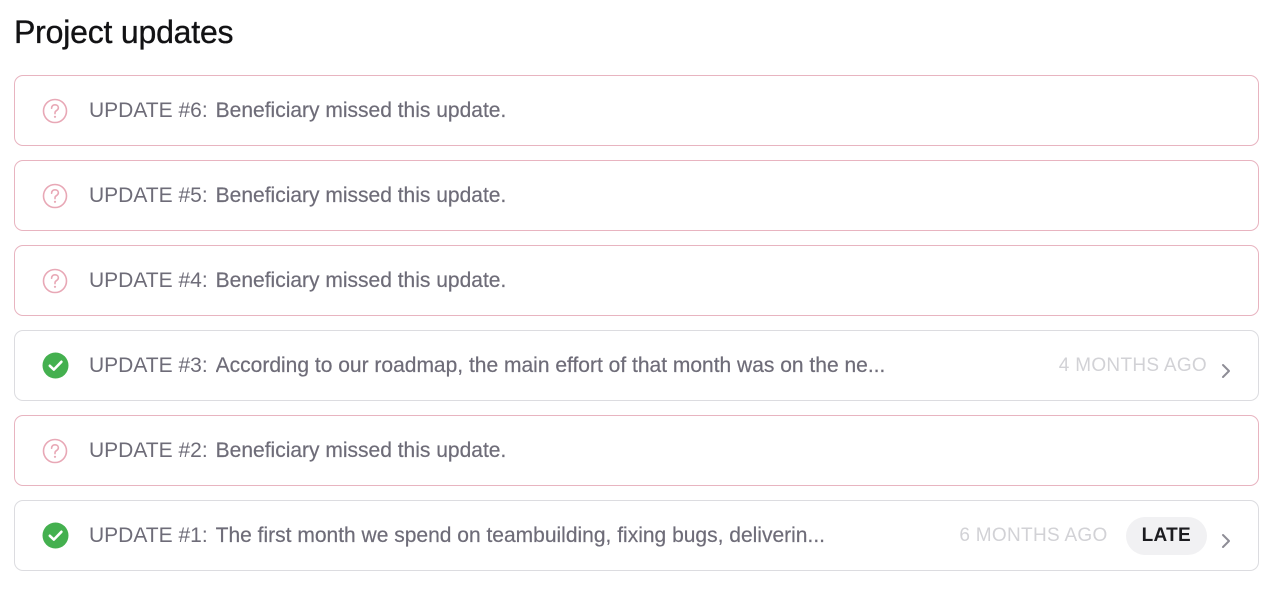 This screenshot has height=606, width=1280. What do you see at coordinates (148, 195) in the screenshot?
I see `update-number: UPDATE #5:` at bounding box center [148, 195].